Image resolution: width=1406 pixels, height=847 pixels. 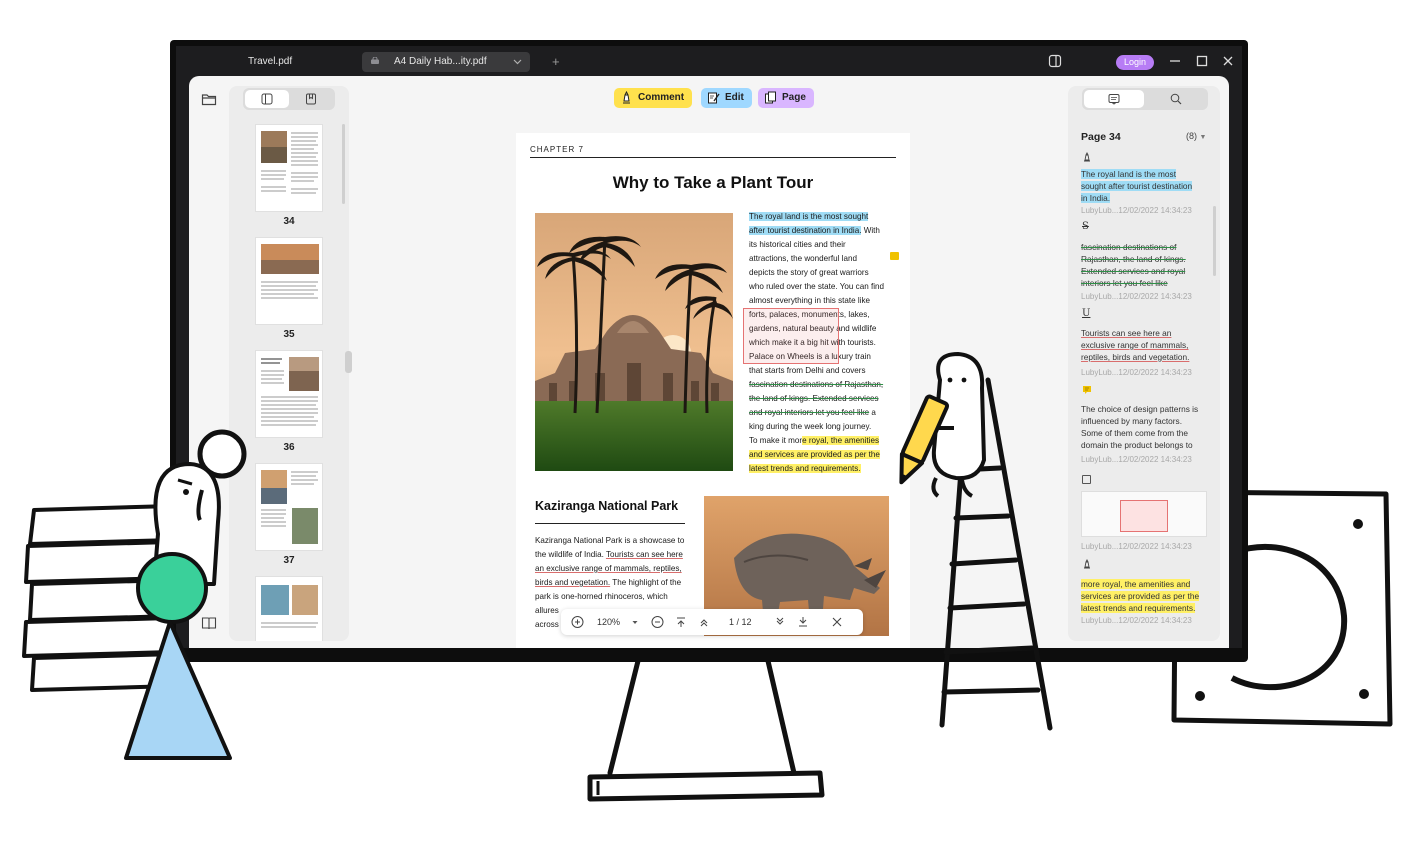 I want to click on zoom-in-icon, so click(x=577, y=622).